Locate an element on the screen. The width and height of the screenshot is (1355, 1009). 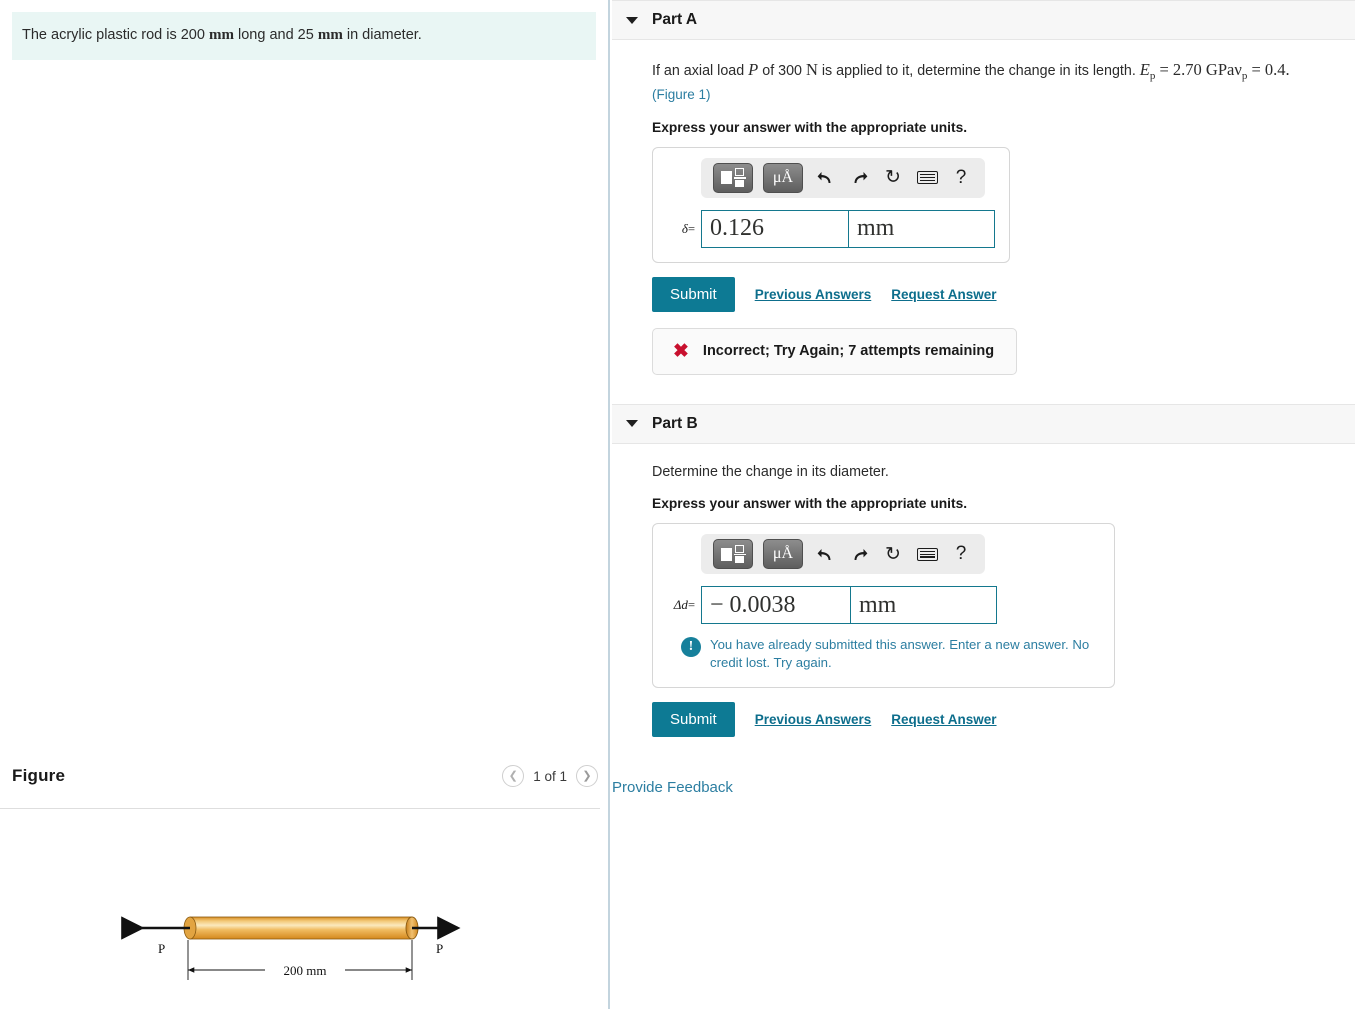
part-a-request-answer-link: Request Answer is located at coordinates (943, 294).